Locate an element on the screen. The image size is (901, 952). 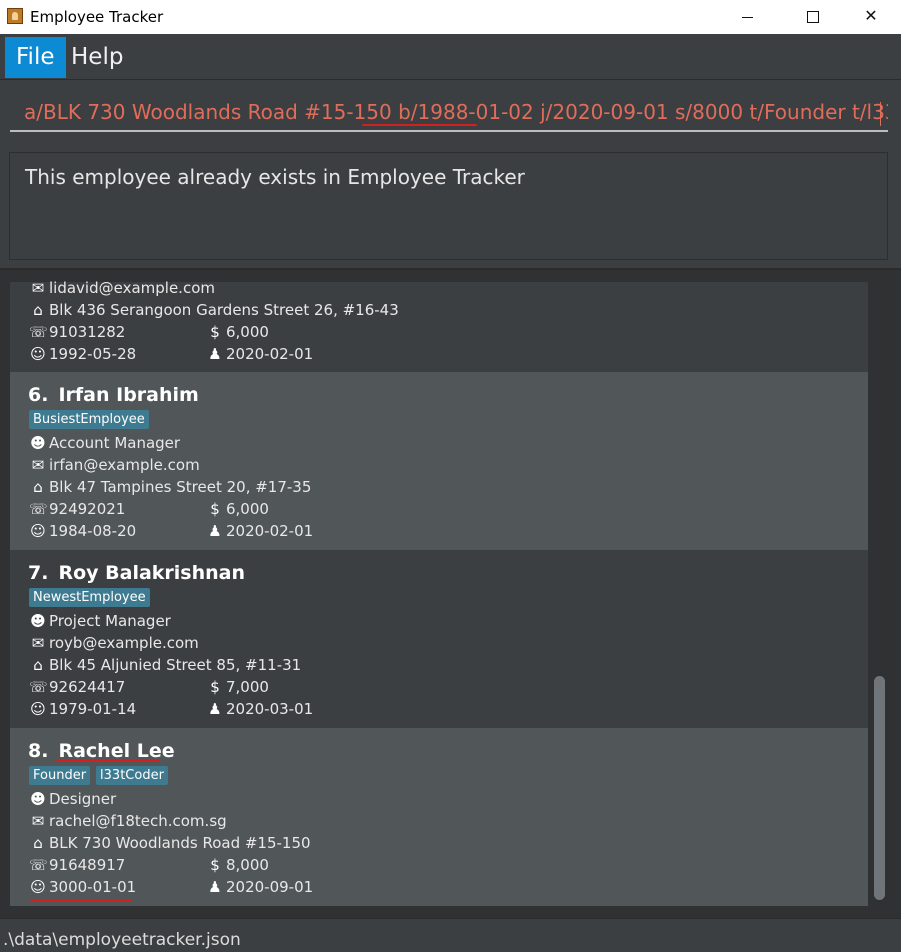
salary-row: $7,000 is located at coordinates (237, 687).